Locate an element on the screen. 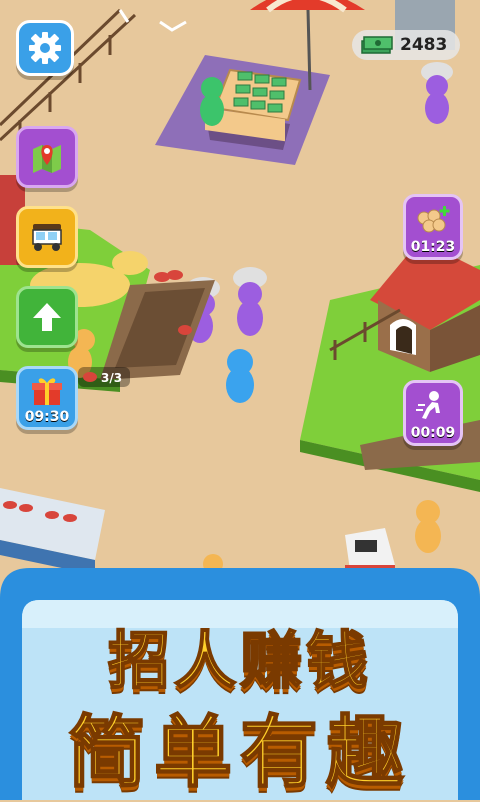  money-amount: 2483 is located at coordinates (424, 45).